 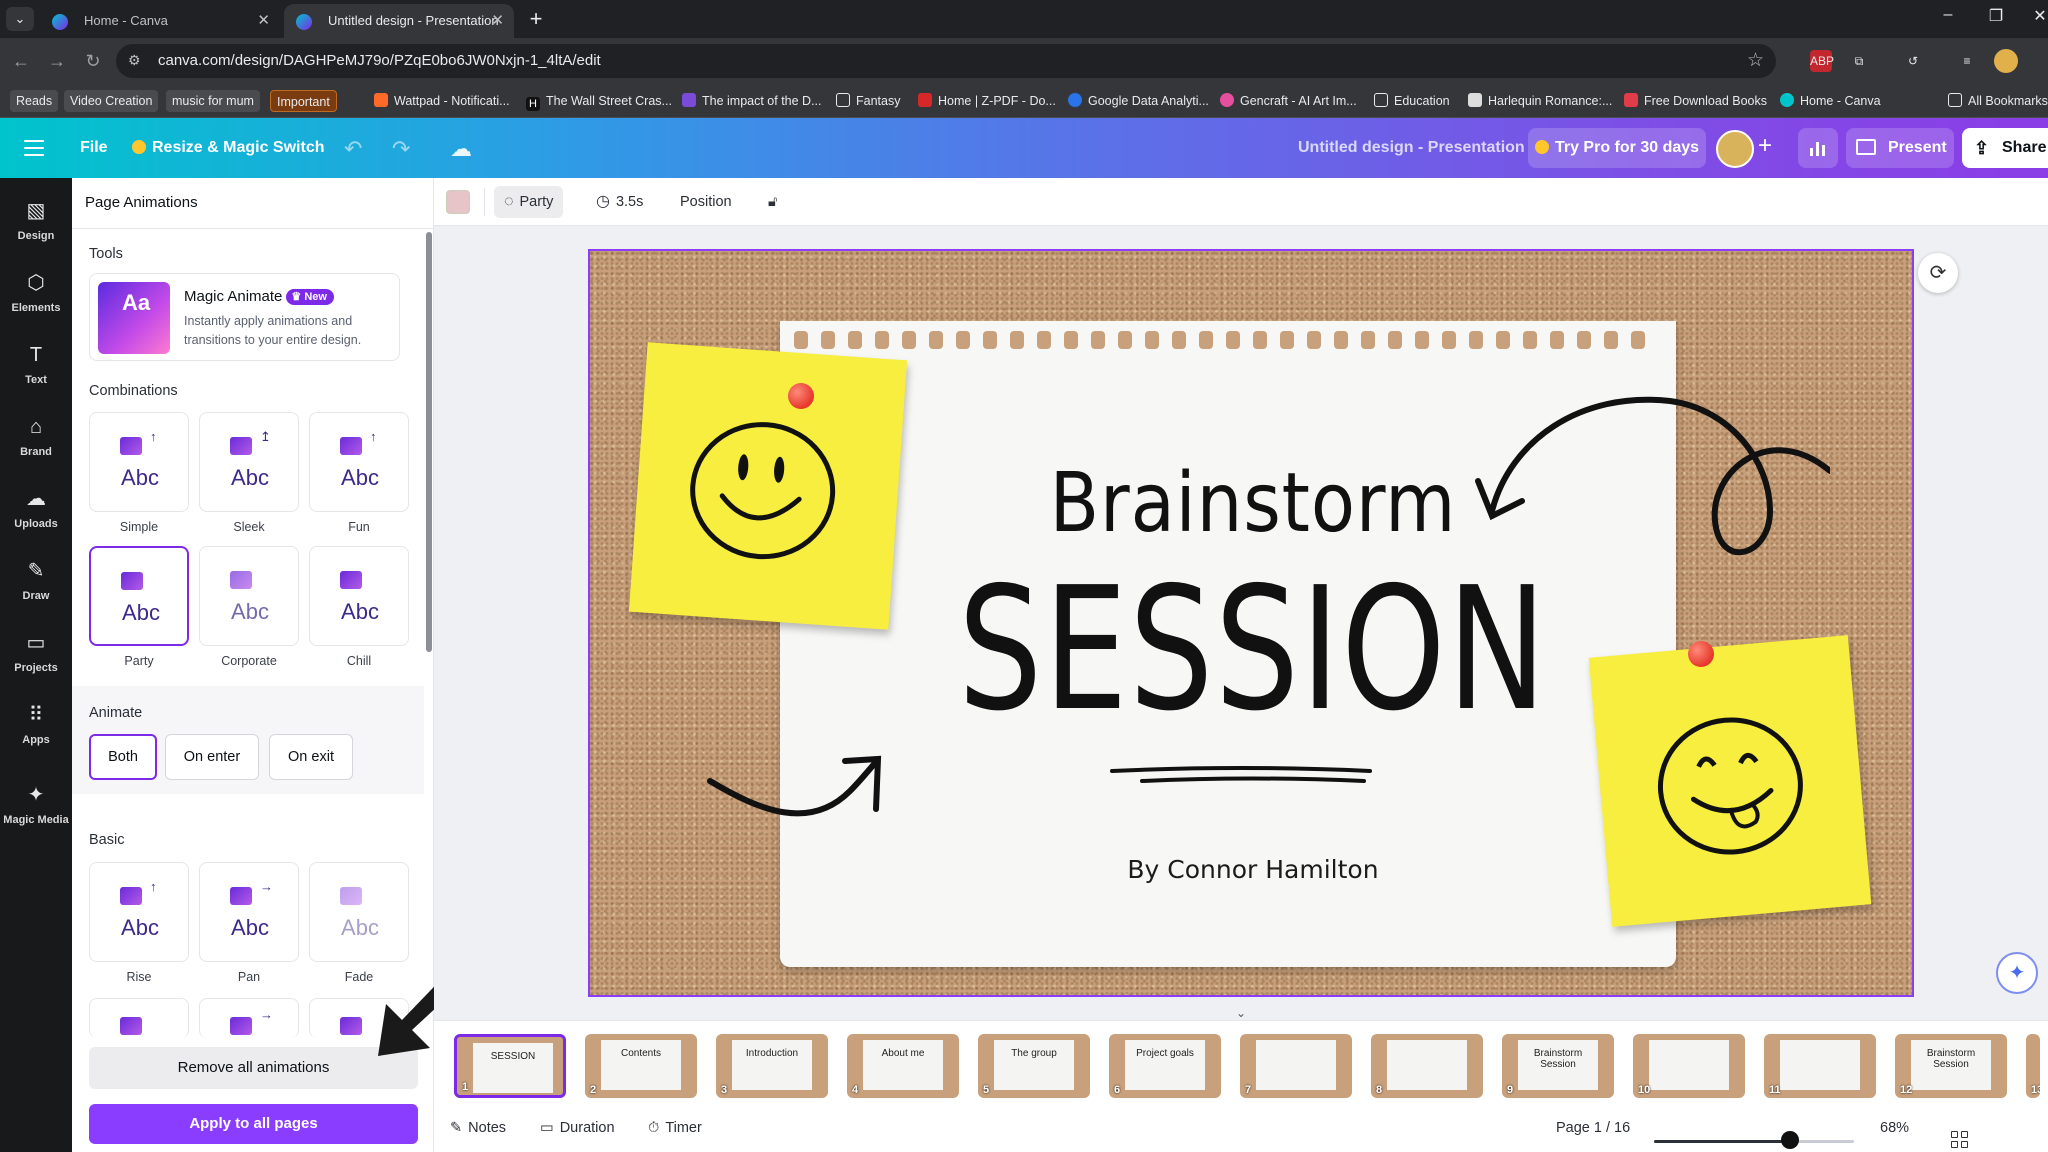 What do you see at coordinates (249, 1018) in the screenshot?
I see `animation-tile-partial: →` at bounding box center [249, 1018].